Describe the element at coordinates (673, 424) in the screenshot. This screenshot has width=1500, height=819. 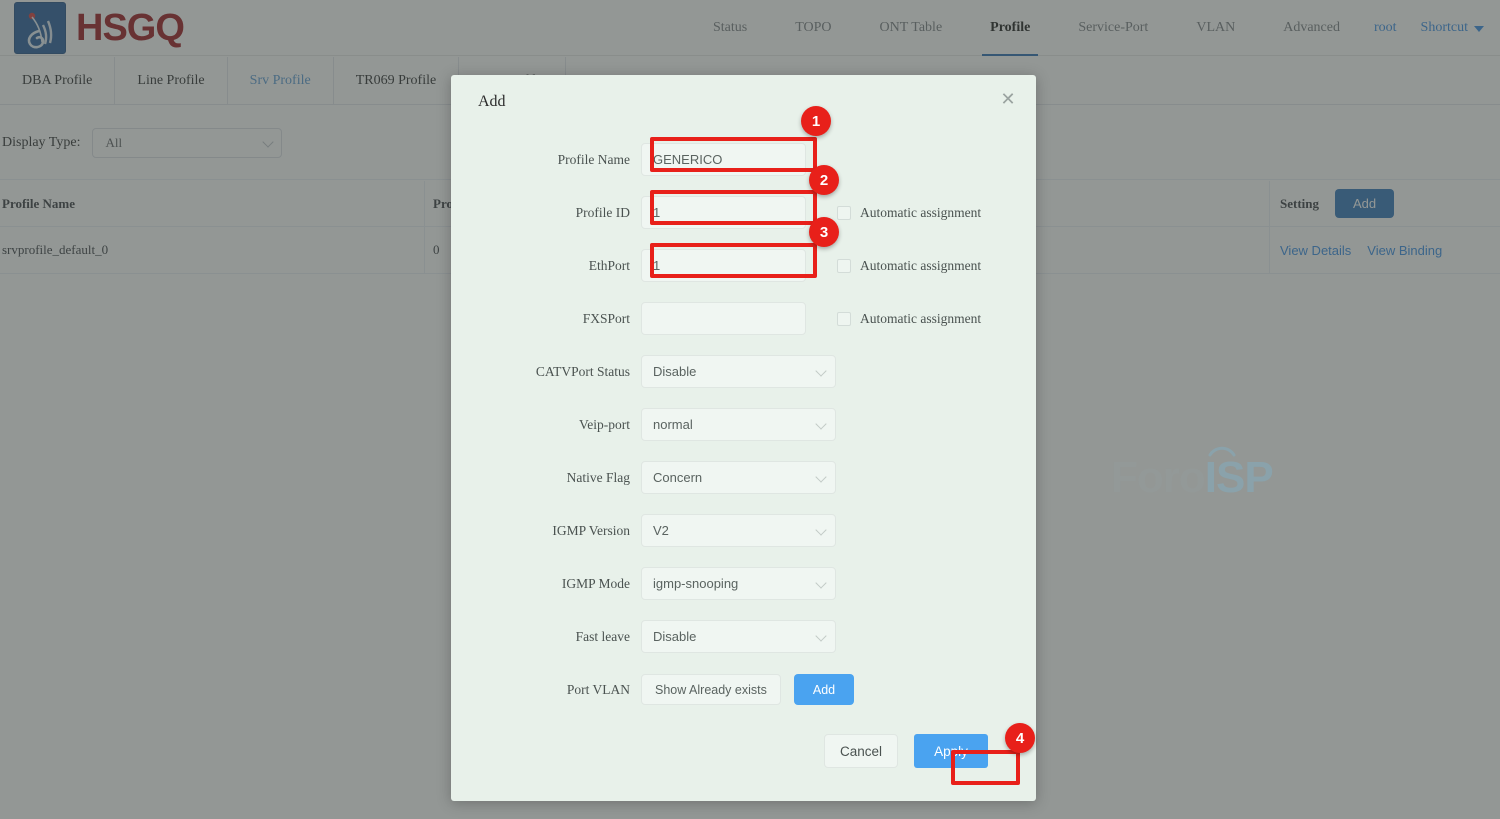
I see `veip-port-value: normal` at that location.